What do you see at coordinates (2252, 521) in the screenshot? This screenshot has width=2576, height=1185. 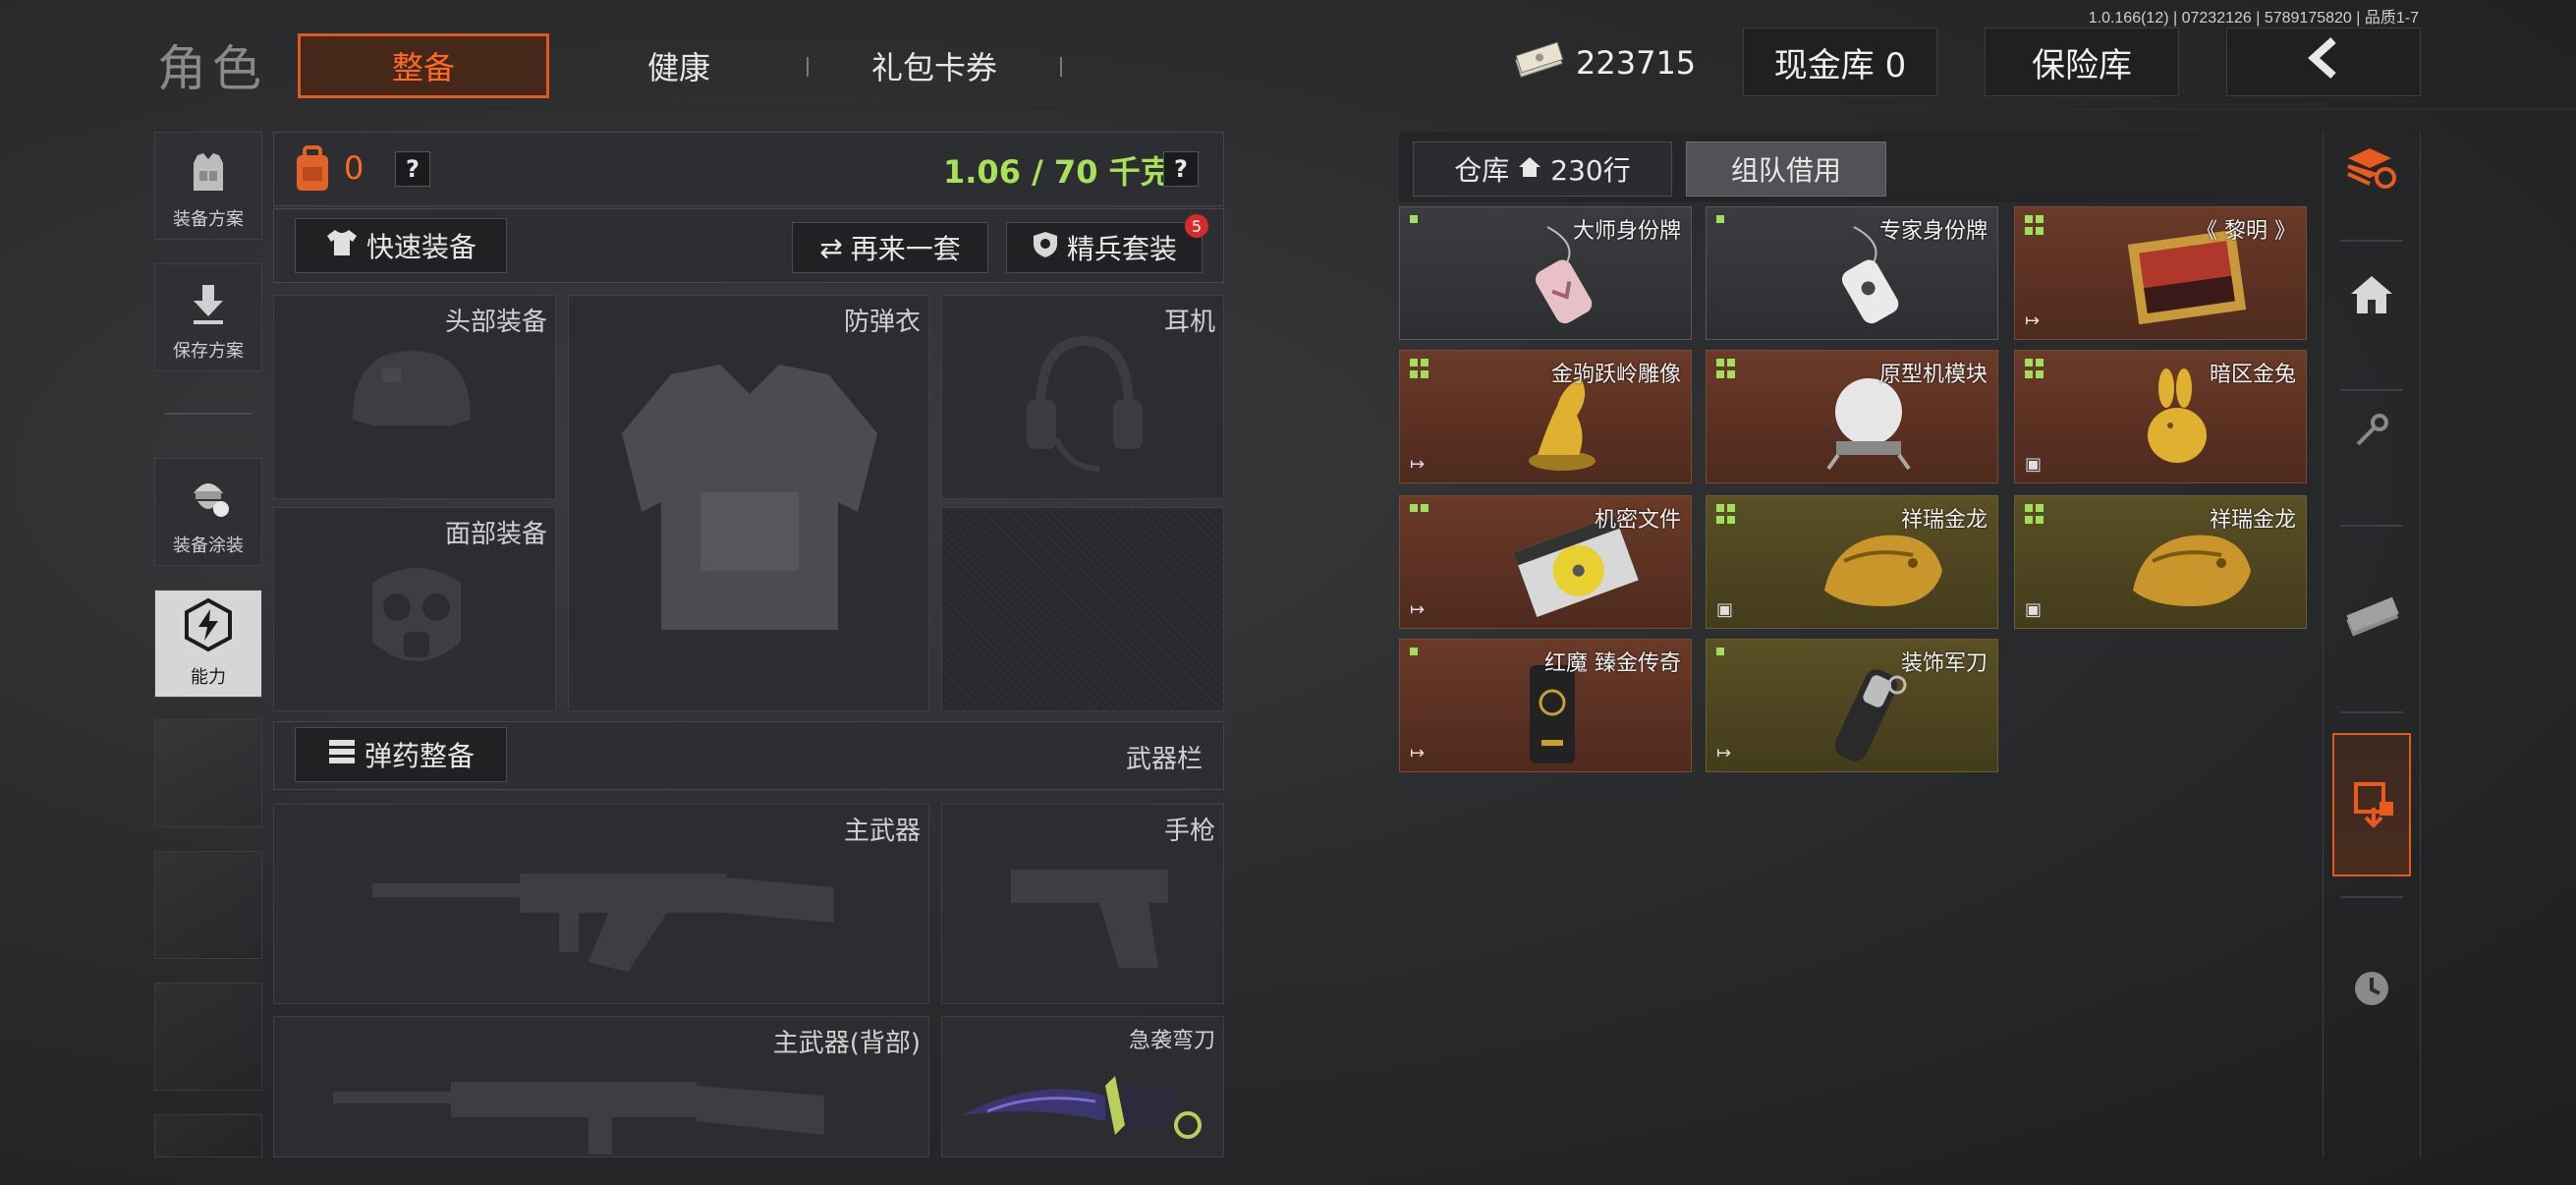 I see `item-label: 祥瑞金龙` at bounding box center [2252, 521].